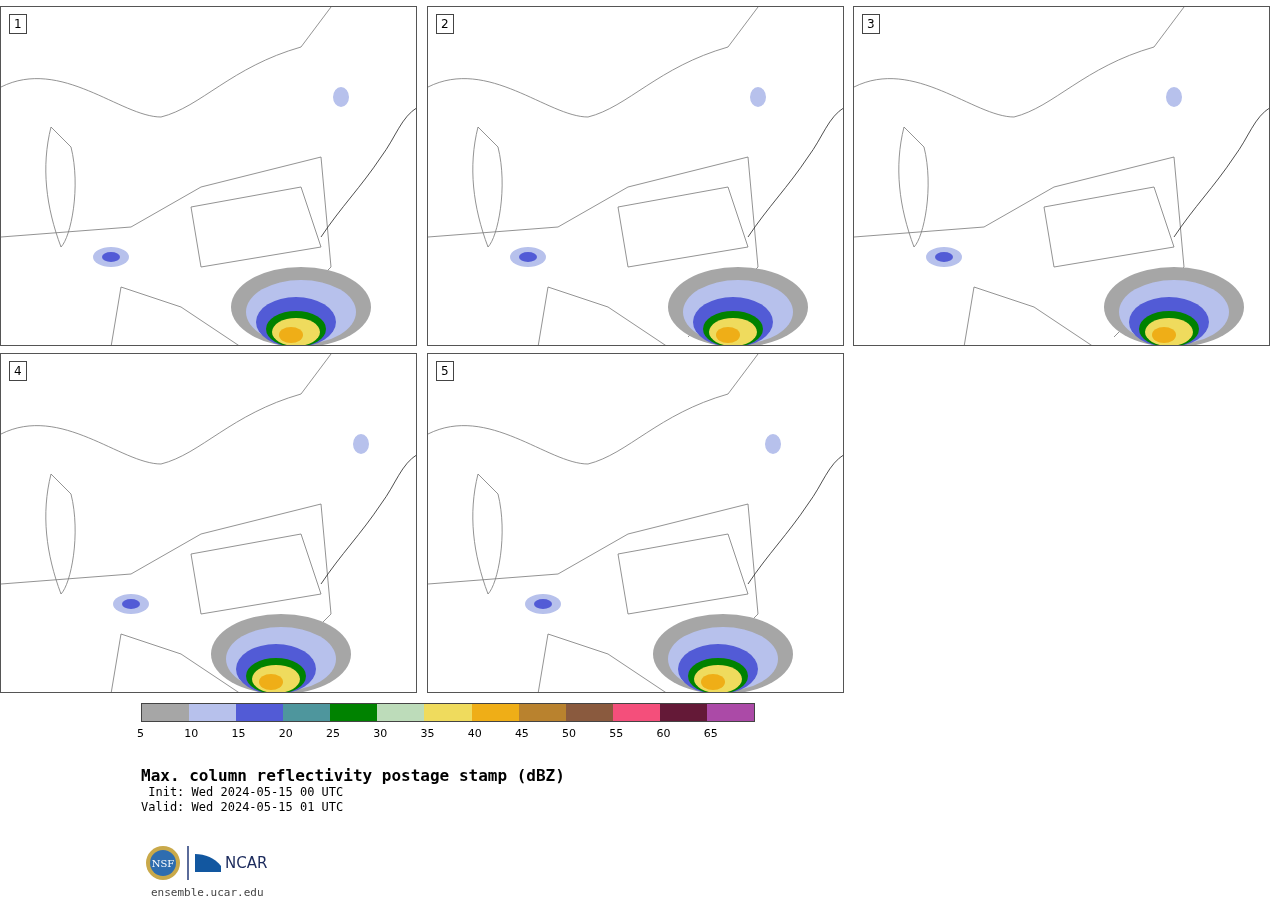 The image size is (1280, 910). Describe the element at coordinates (332, 733) in the screenshot. I see `tick-label: 25` at that location.